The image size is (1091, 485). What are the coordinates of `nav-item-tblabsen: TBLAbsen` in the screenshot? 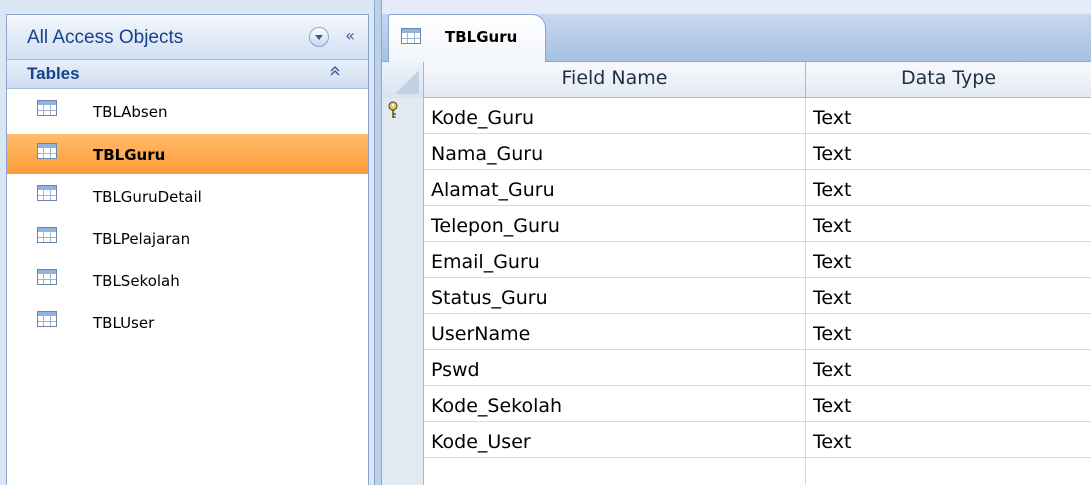 It's located at (187, 110).